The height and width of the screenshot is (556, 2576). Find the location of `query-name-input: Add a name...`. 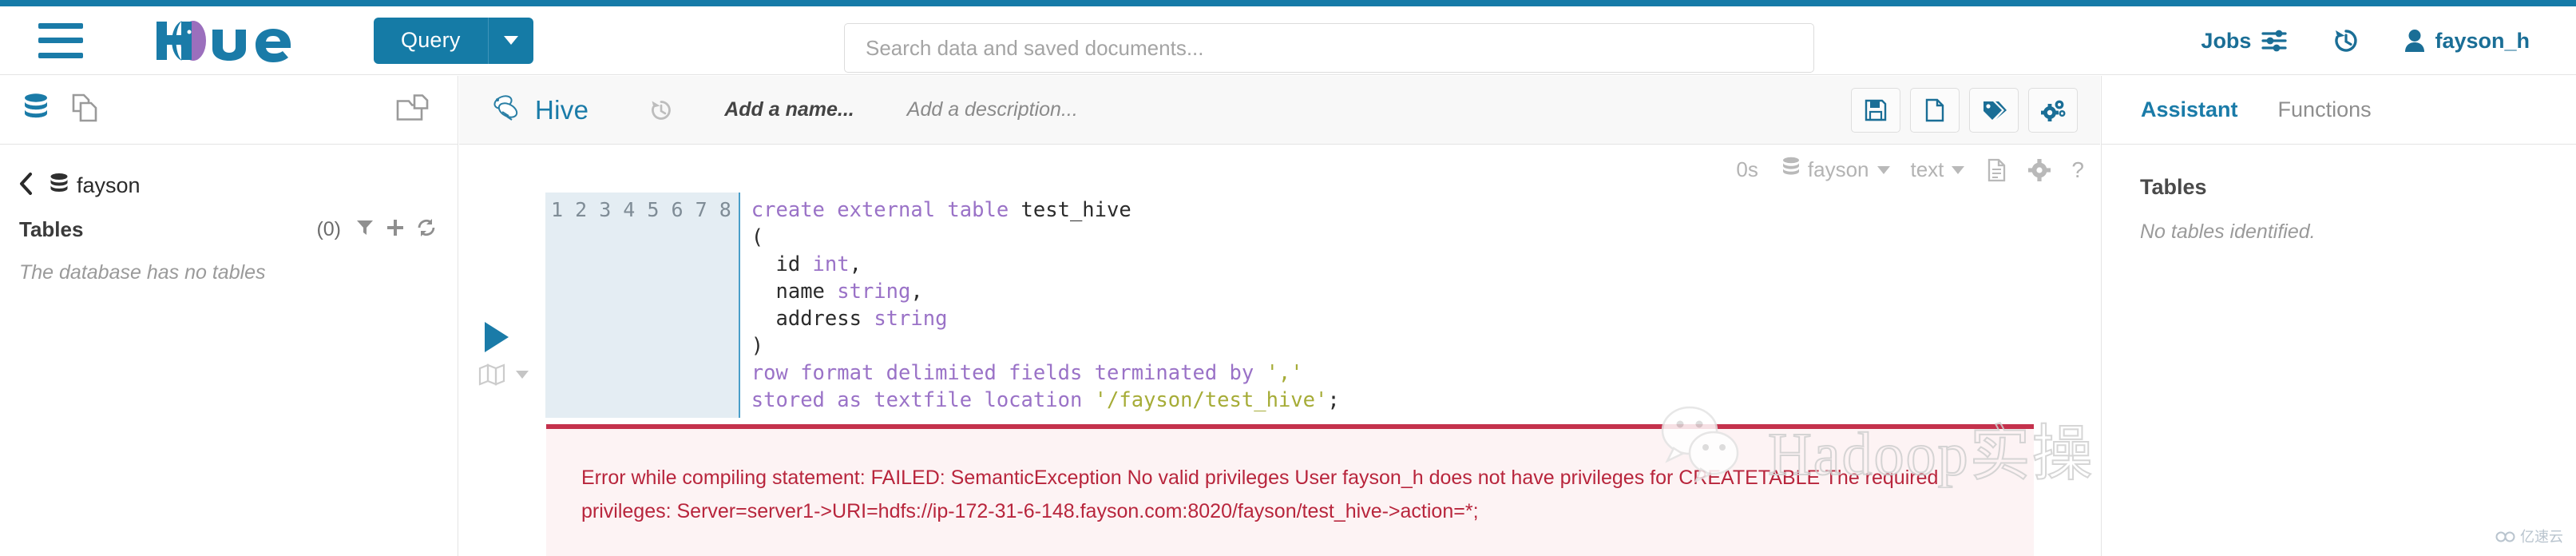

query-name-input: Add a name... is located at coordinates (789, 109).